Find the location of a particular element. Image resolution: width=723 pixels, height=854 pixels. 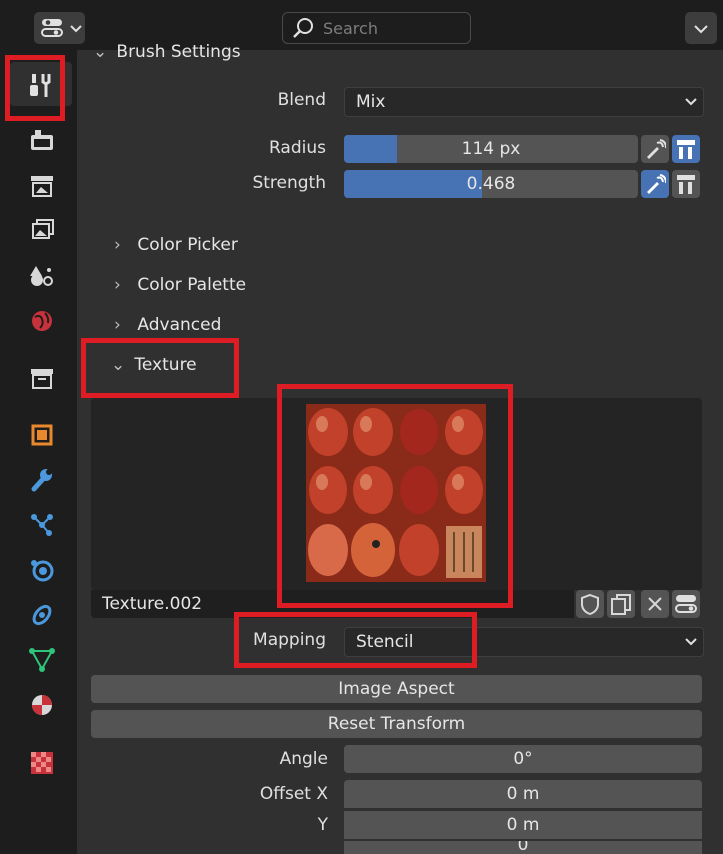

constraints-icon is located at coordinates (42, 615).